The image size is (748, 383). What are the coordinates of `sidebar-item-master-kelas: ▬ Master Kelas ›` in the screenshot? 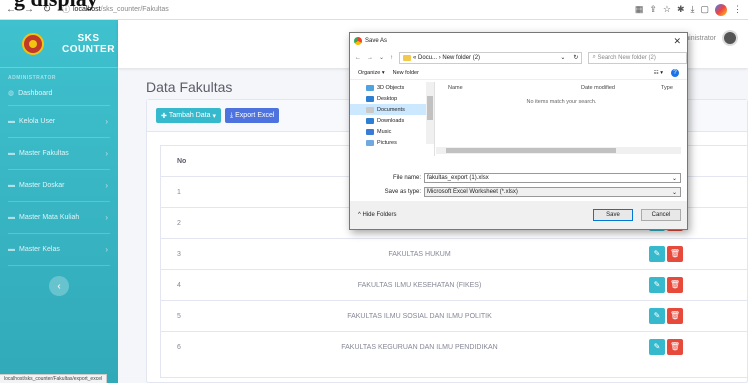 It's located at (59, 249).